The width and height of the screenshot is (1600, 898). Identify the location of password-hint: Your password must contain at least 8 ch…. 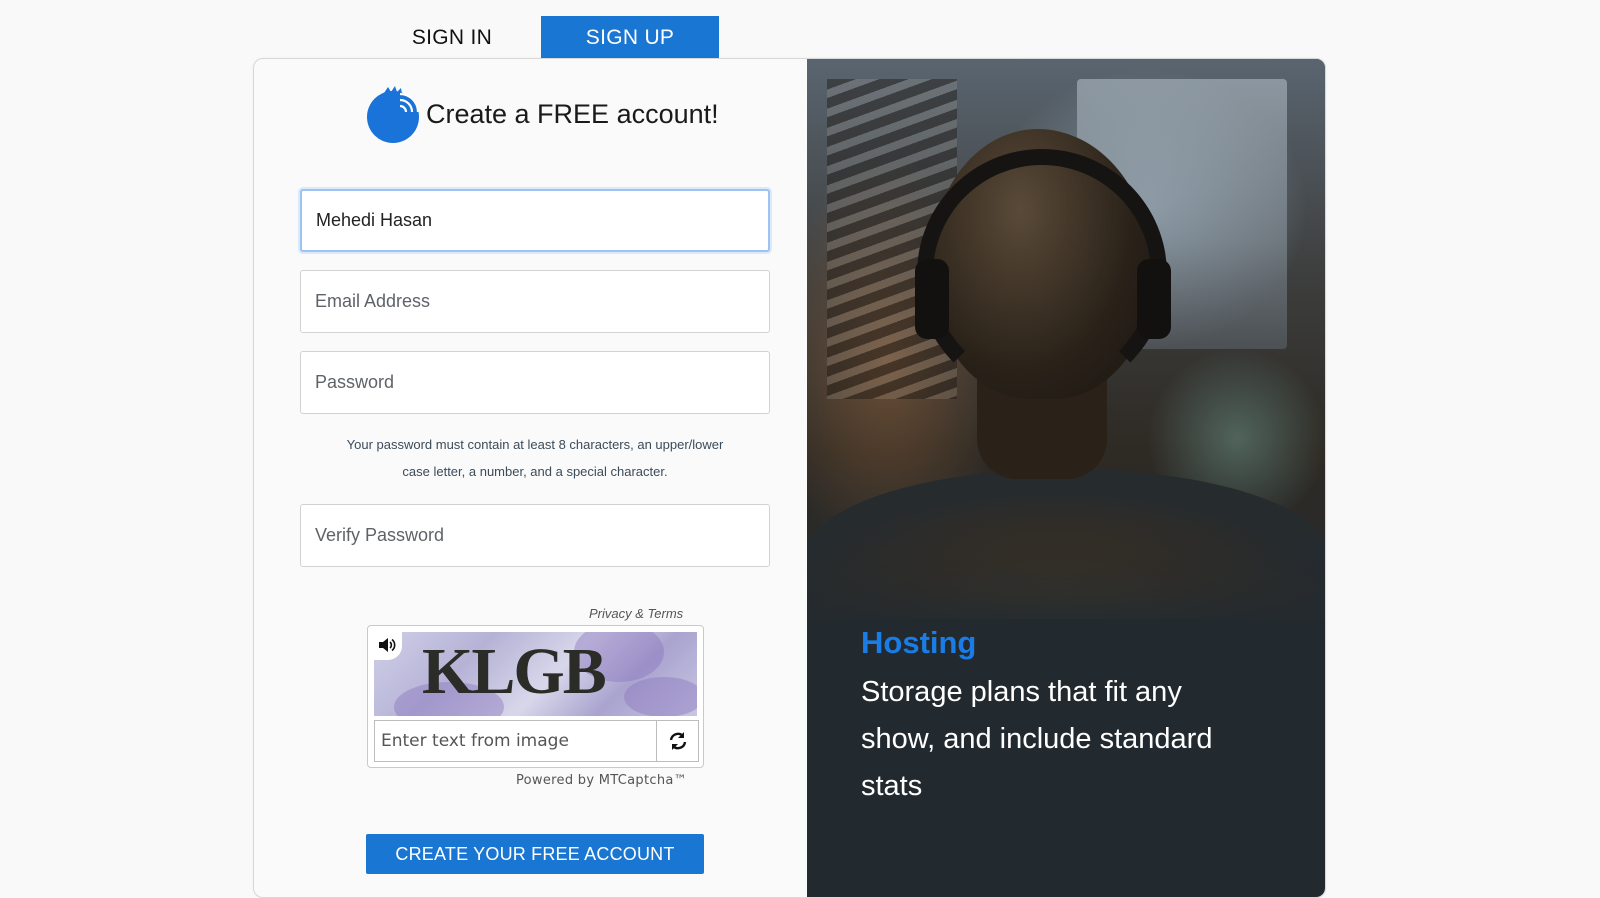
(535, 458).